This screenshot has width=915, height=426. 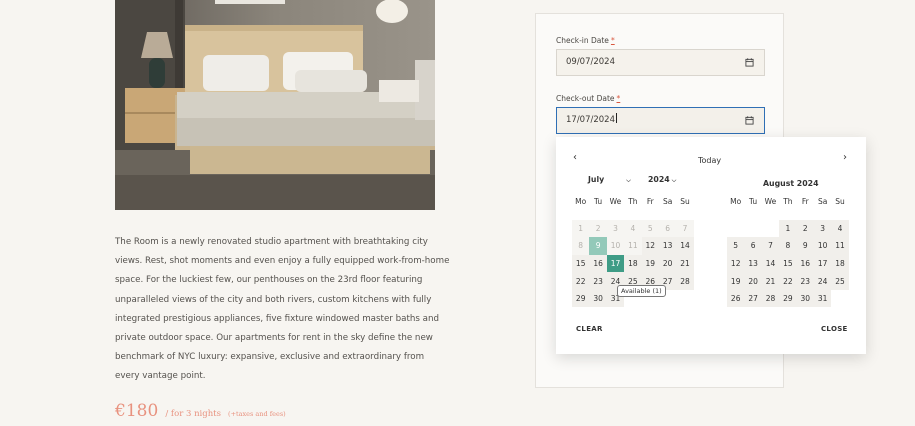 I want to click on calendar-day-disabled: 7, so click(x=685, y=228).